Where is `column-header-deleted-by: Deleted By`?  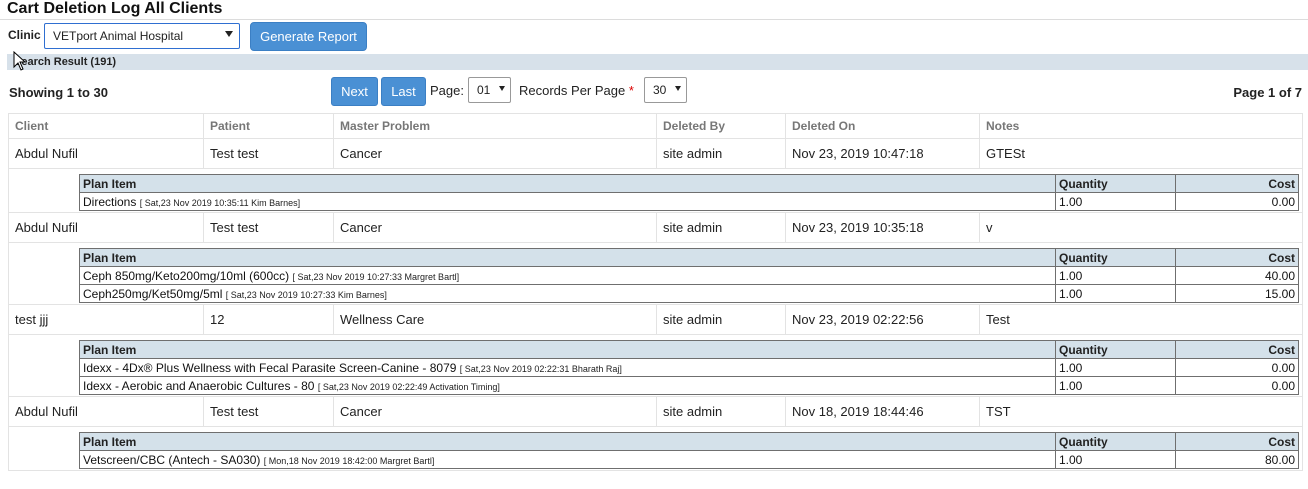
column-header-deleted-by: Deleted By is located at coordinates (721, 126).